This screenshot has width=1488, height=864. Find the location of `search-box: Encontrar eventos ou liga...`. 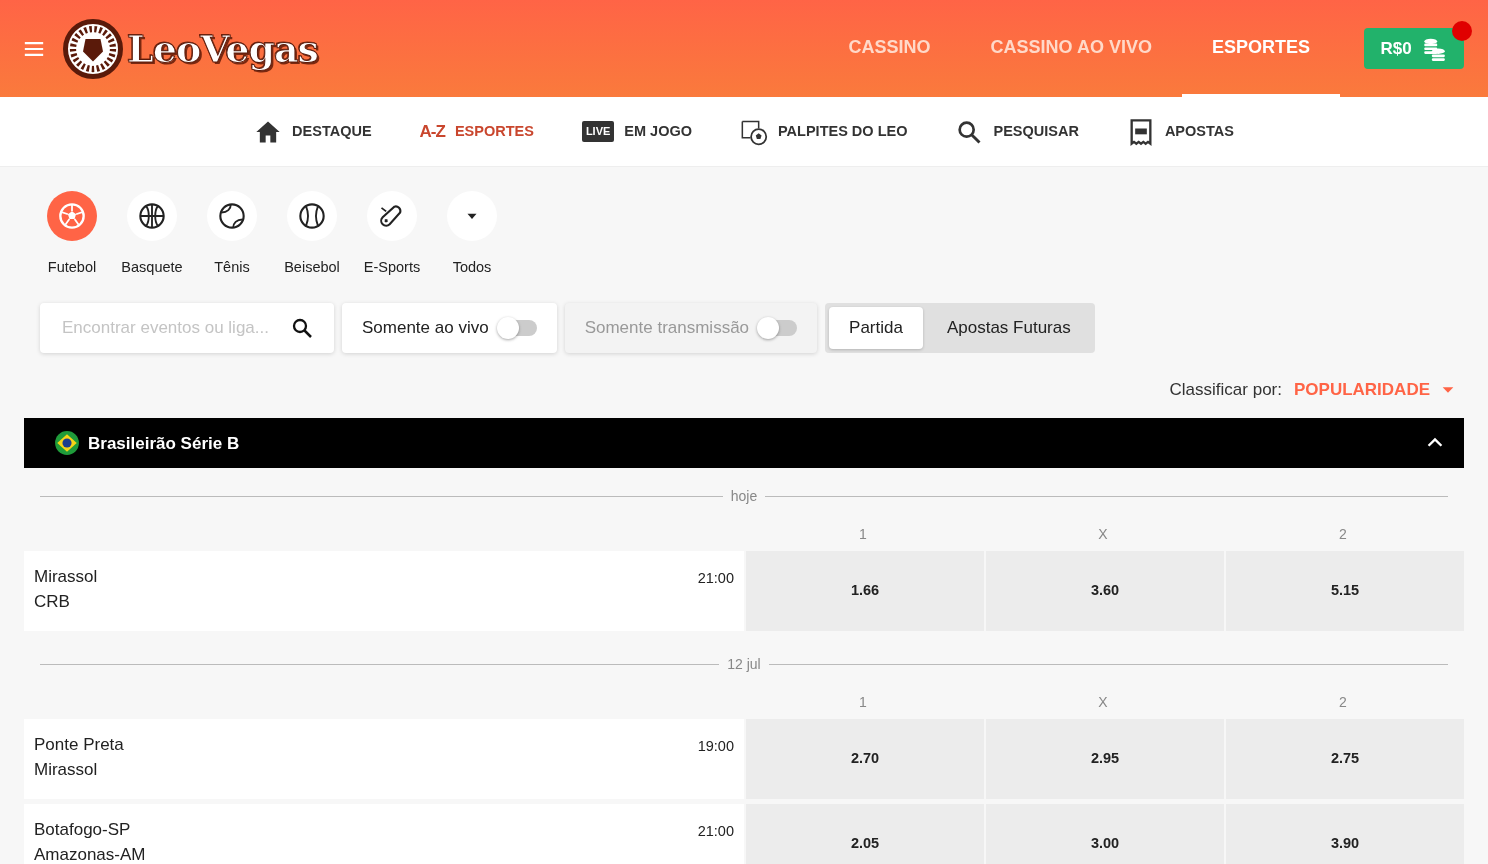

search-box: Encontrar eventos ou liga... is located at coordinates (187, 327).